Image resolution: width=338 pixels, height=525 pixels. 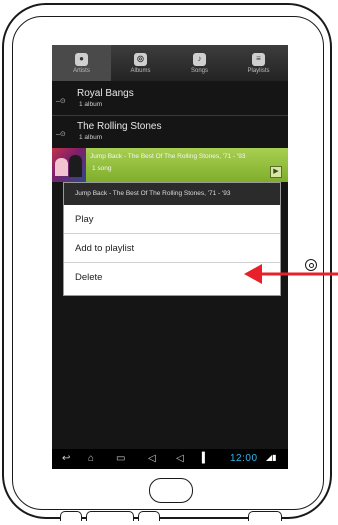 I want to click on tab-label: Playlists, so click(x=258, y=70).